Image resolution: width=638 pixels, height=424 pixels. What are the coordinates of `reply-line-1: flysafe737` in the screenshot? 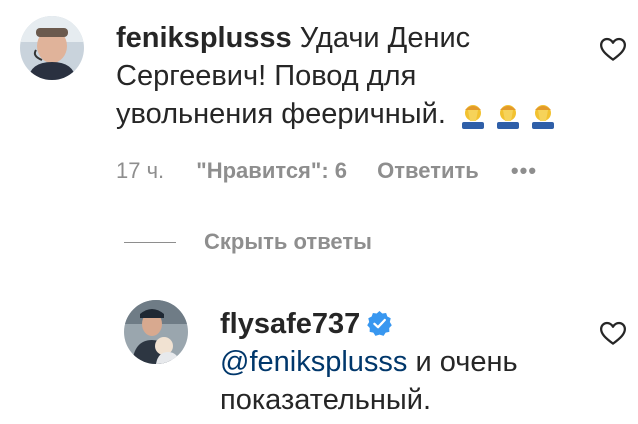 It's located at (410, 324).